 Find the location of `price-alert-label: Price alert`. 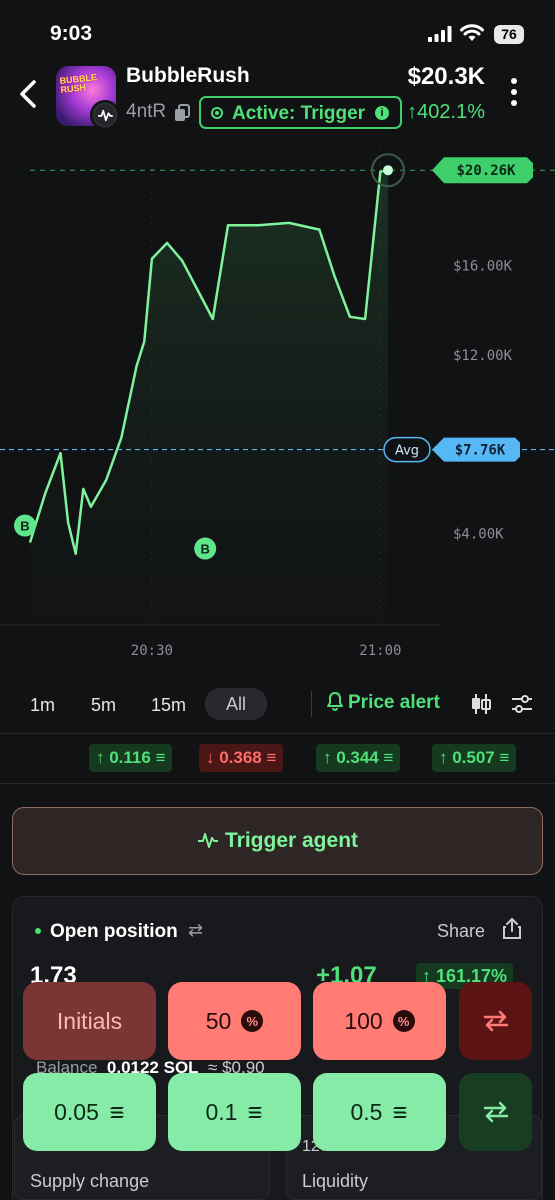

price-alert-label: Price alert is located at coordinates (394, 702).